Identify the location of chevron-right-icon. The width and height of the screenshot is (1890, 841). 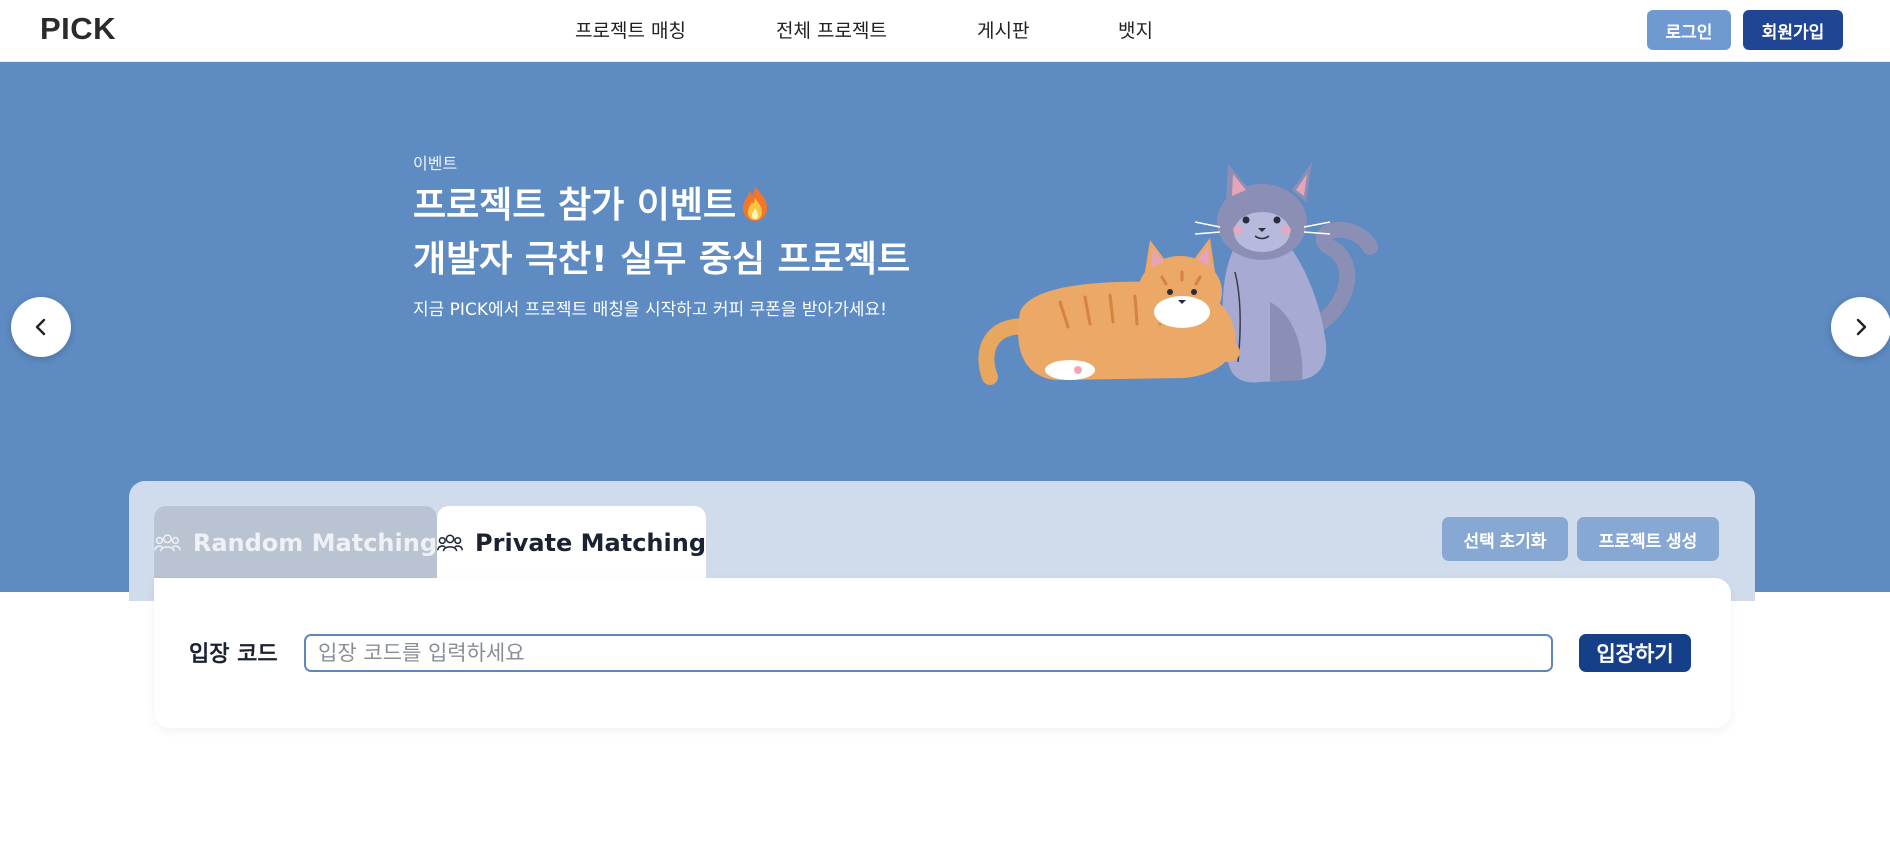
(1861, 327).